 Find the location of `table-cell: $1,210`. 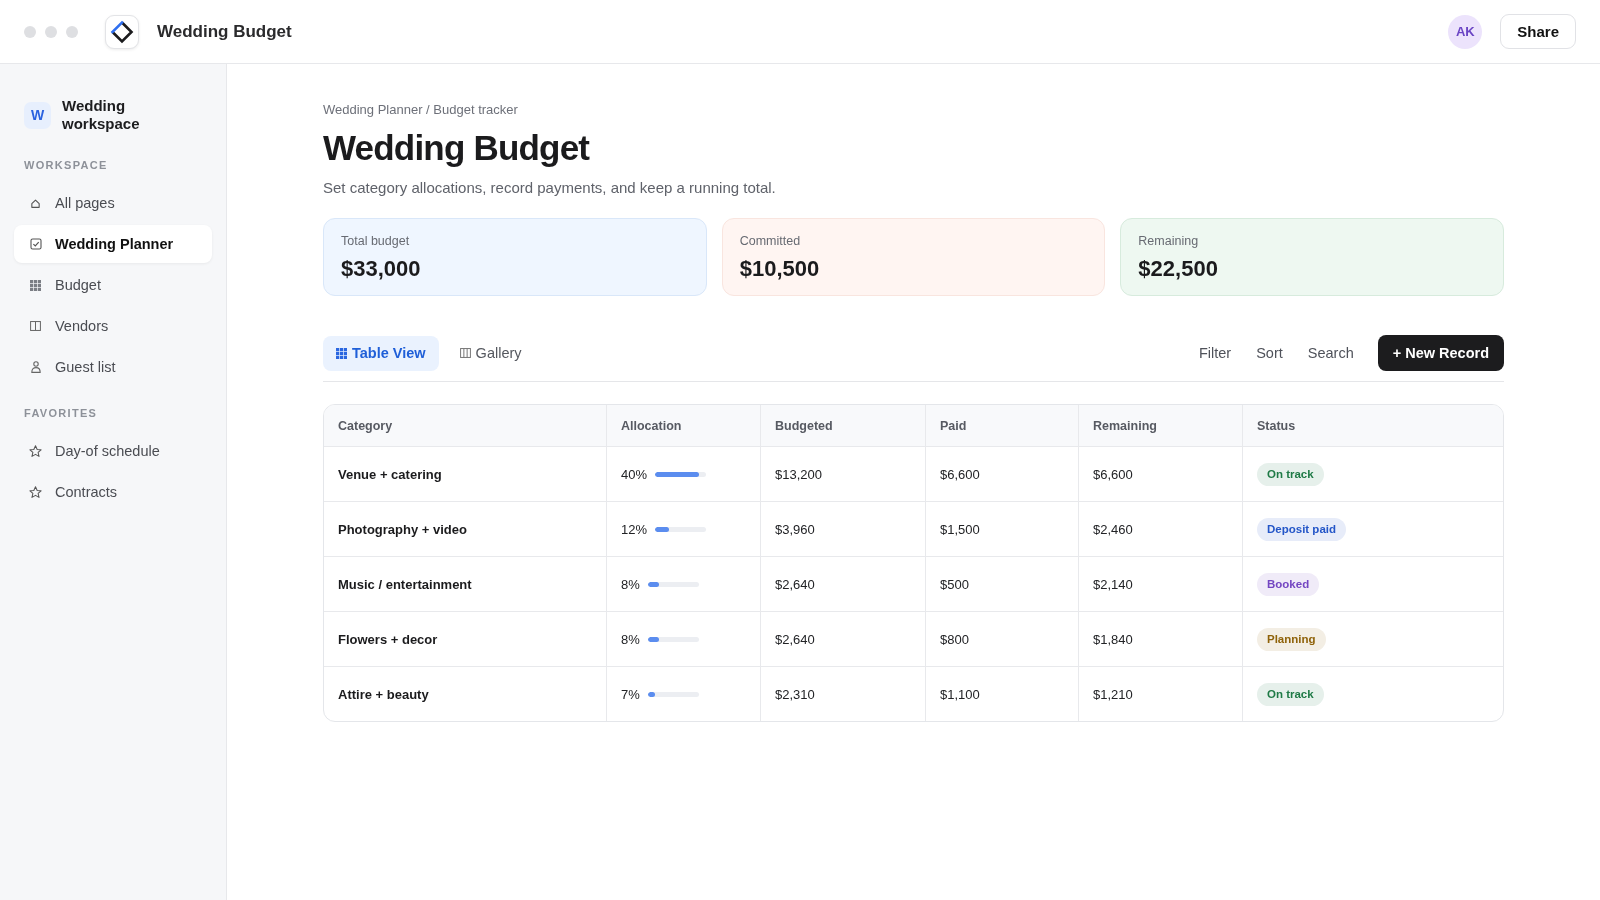

table-cell: $1,210 is located at coordinates (1161, 694).